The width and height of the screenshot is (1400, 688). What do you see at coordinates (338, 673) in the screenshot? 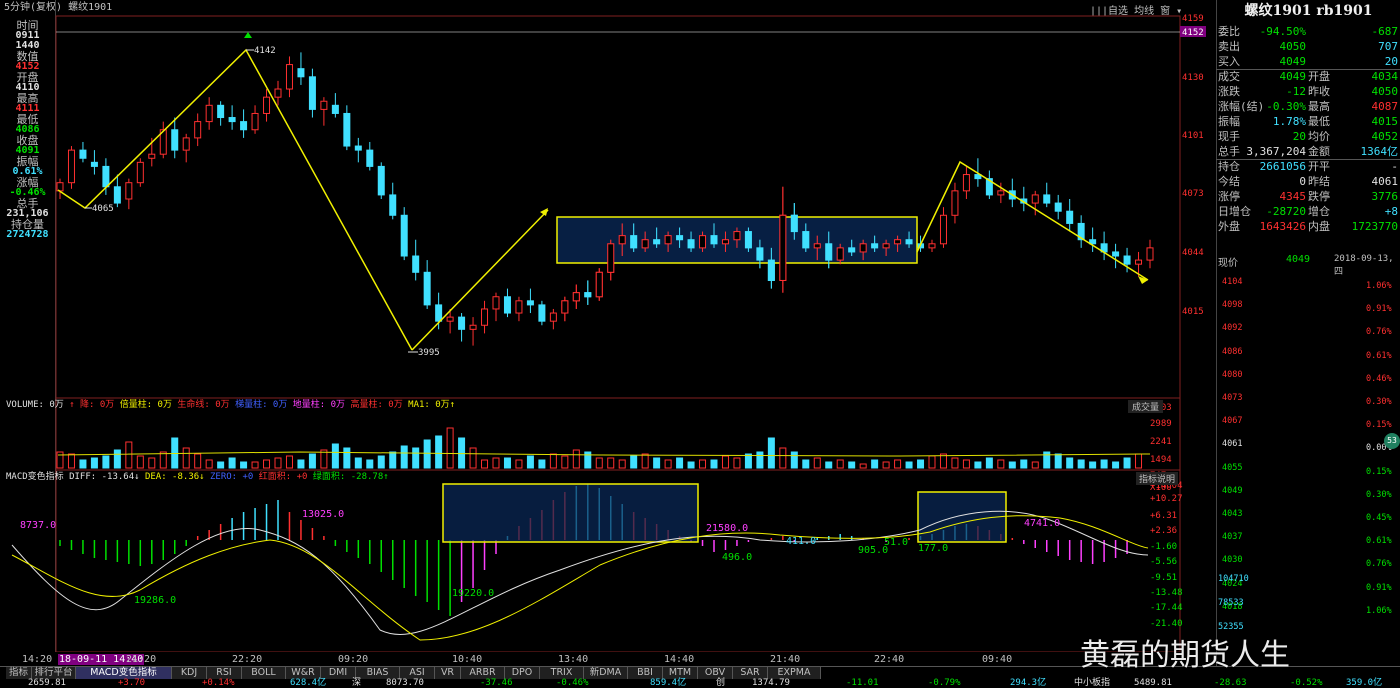
I see `indicator-tab: DMI` at bounding box center [338, 673].